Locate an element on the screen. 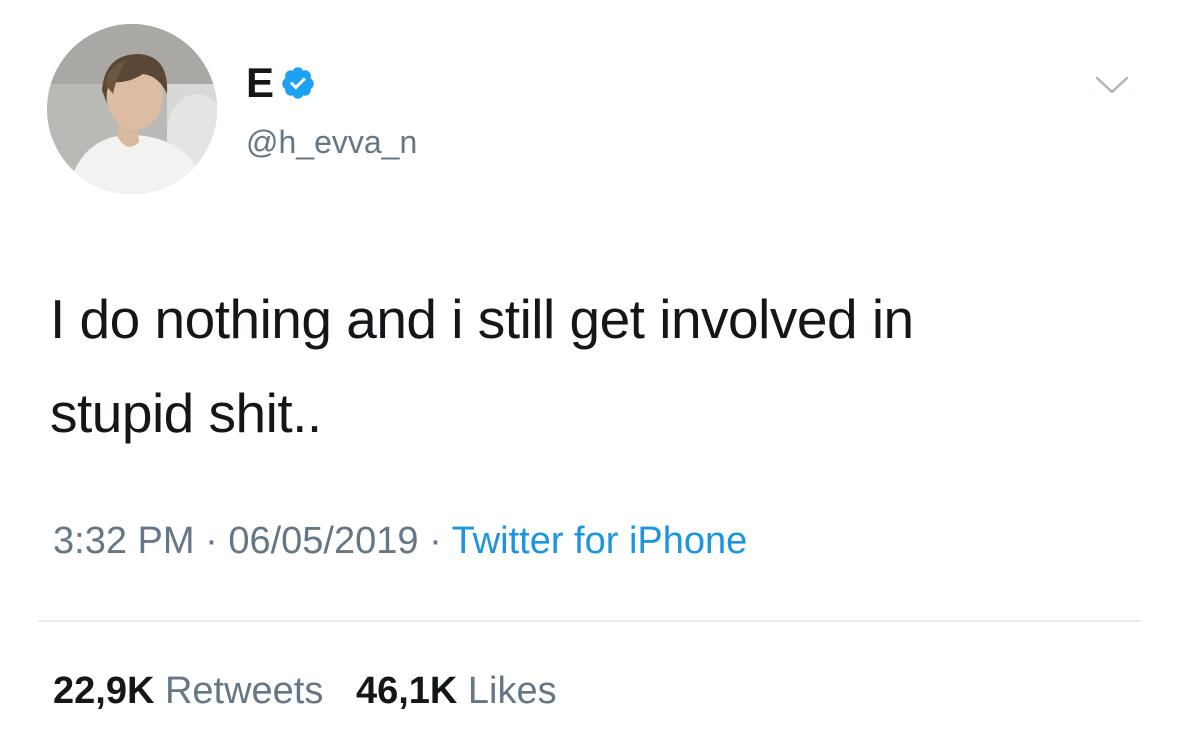 The height and width of the screenshot is (741, 1179). retweets-label: Retweets is located at coordinates (244, 691).